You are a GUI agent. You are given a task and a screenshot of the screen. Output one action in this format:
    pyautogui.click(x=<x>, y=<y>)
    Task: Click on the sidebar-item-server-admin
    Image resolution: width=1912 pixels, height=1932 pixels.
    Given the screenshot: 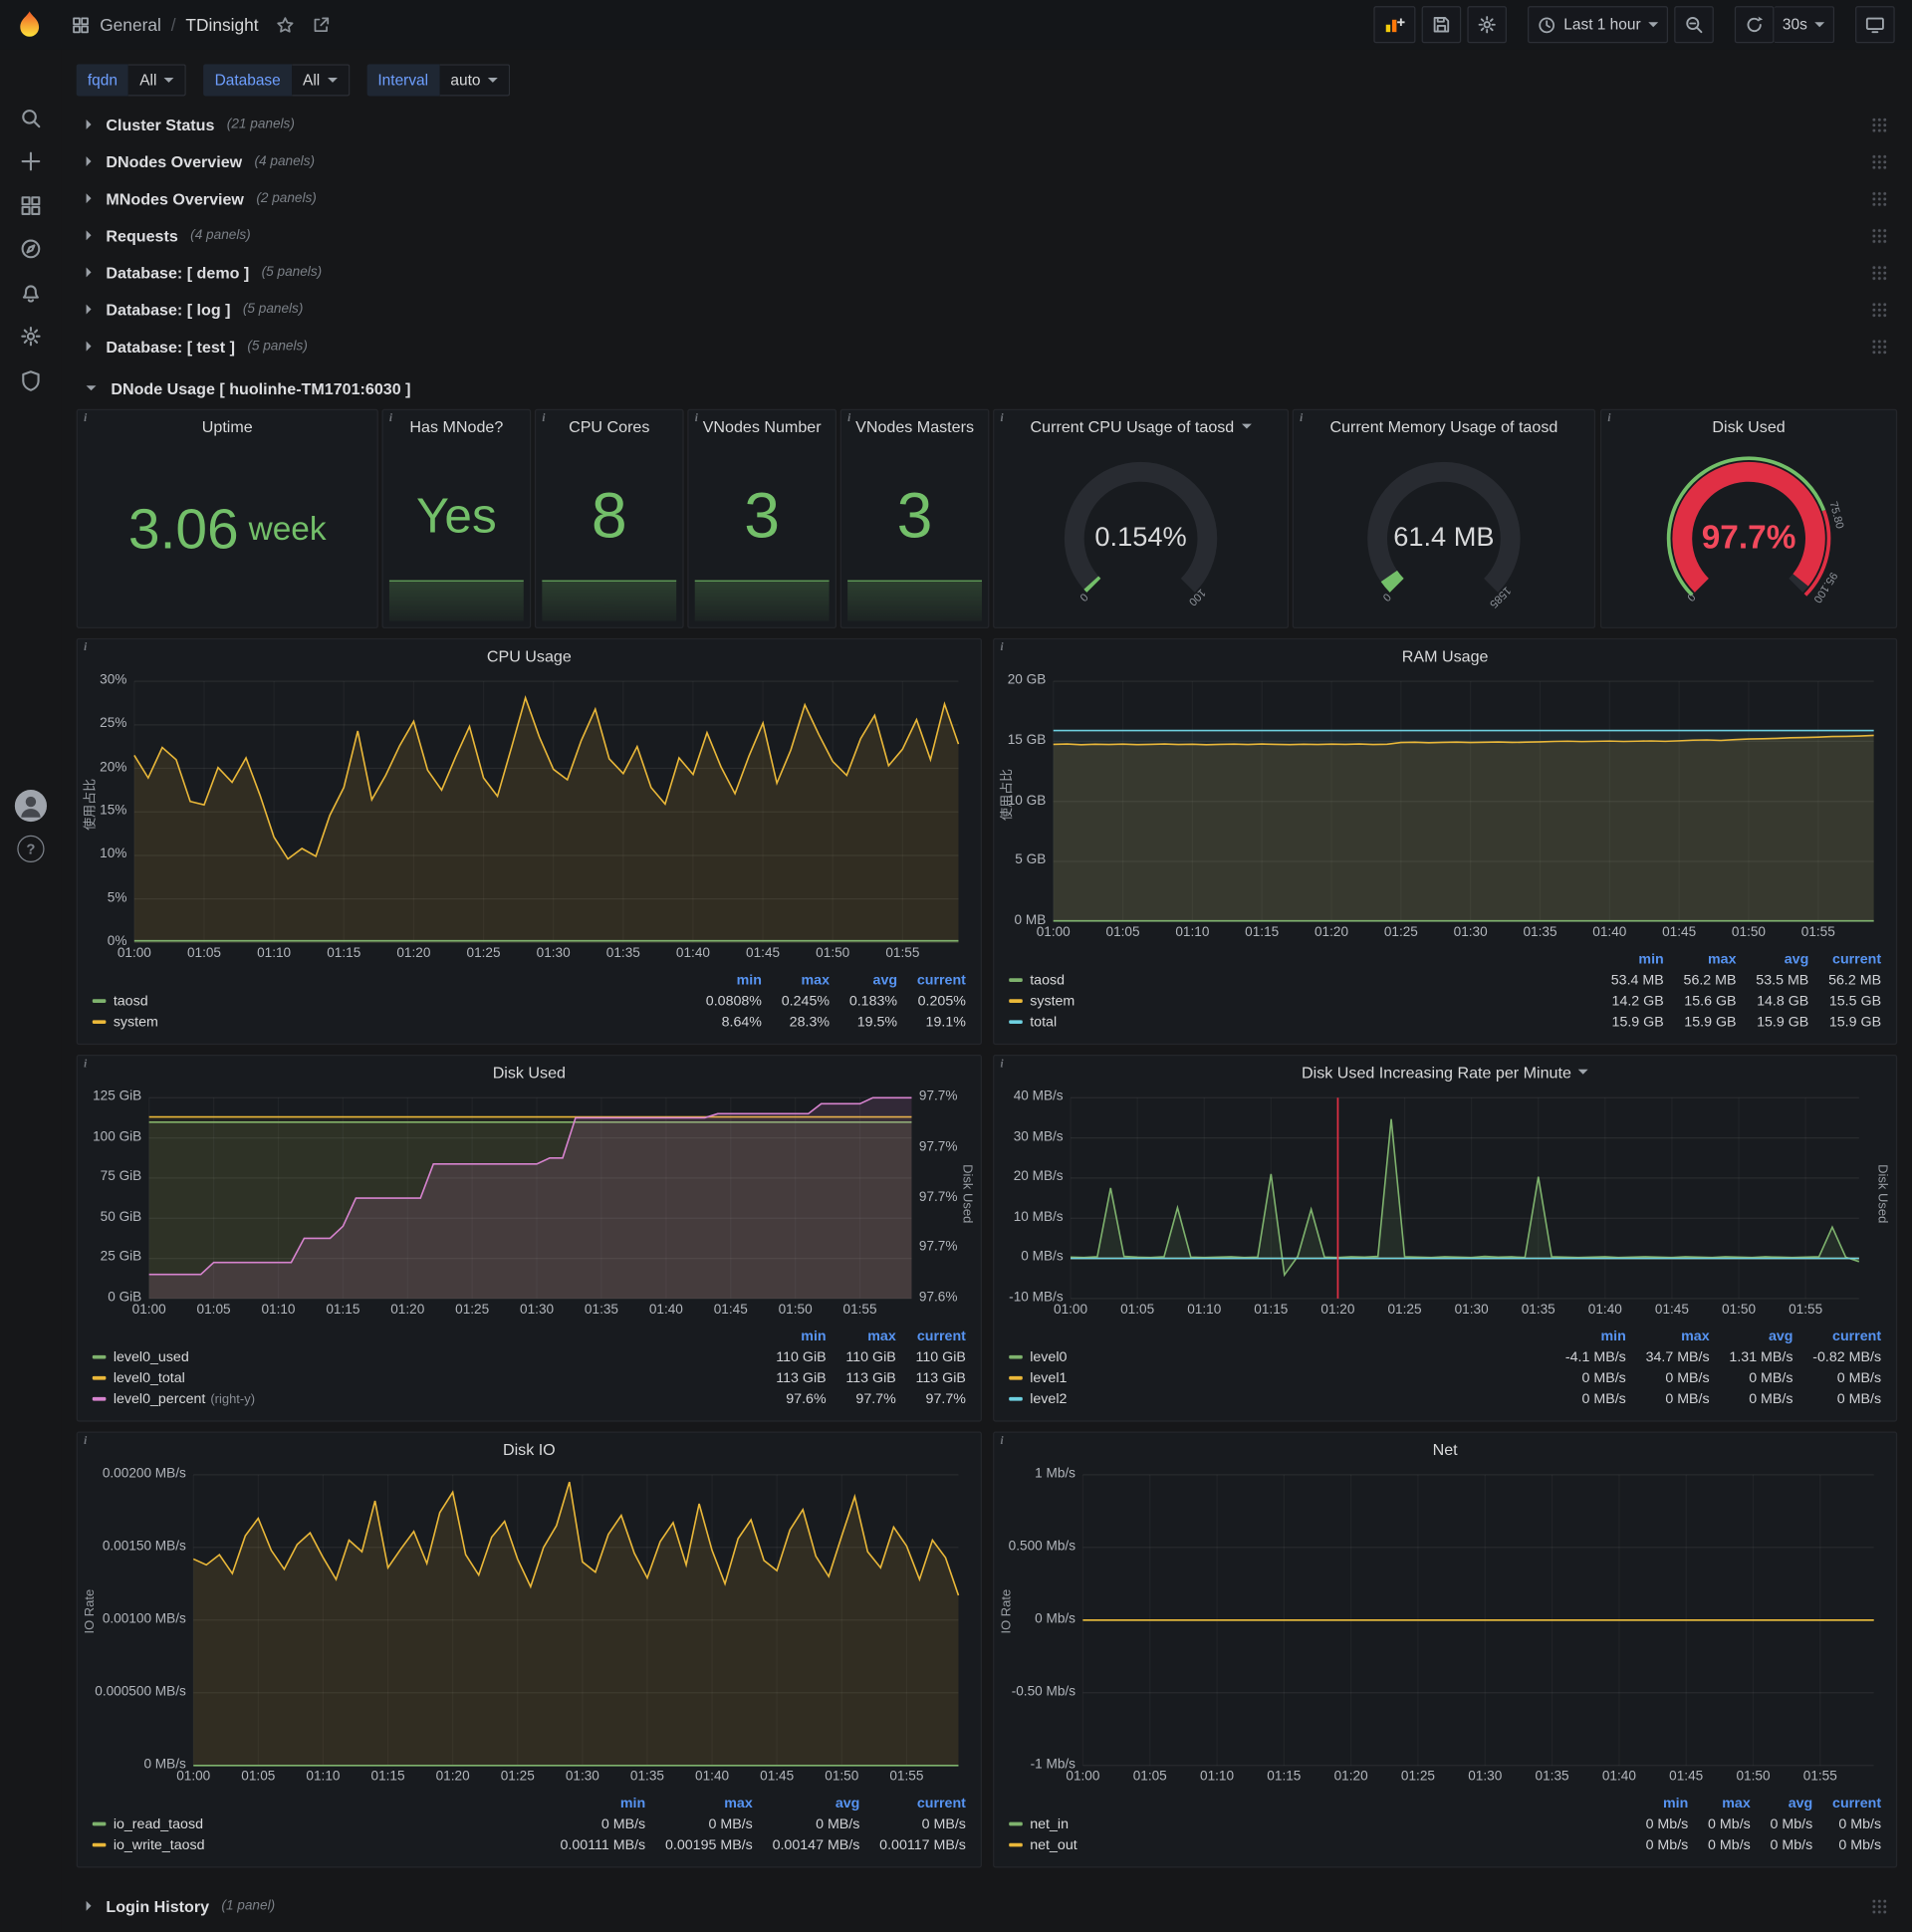 What is the action you would take?
    pyautogui.click(x=31, y=380)
    